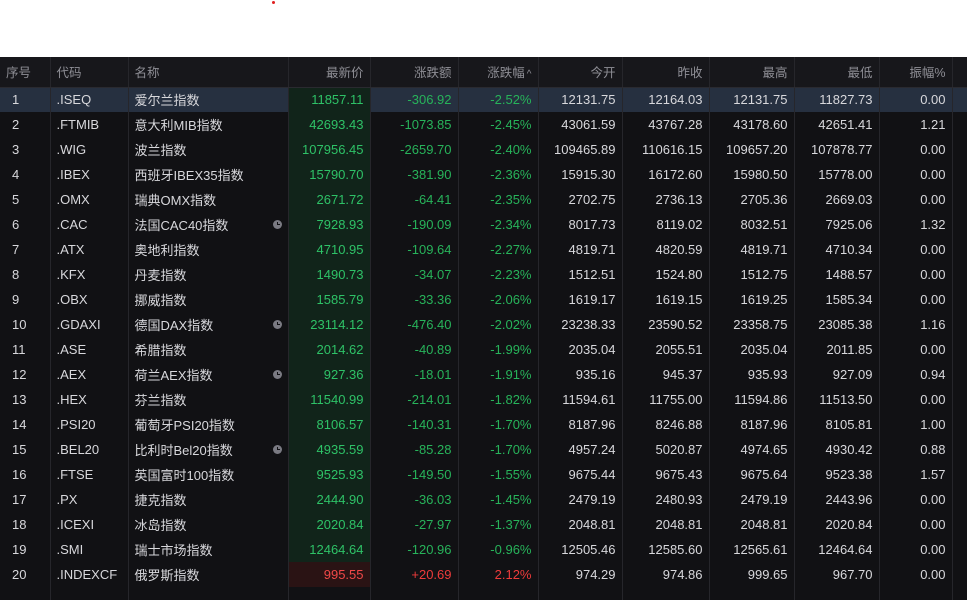 The width and height of the screenshot is (967, 600). Describe the element at coordinates (89, 174) in the screenshot. I see `cell-code: .IBEX` at that location.